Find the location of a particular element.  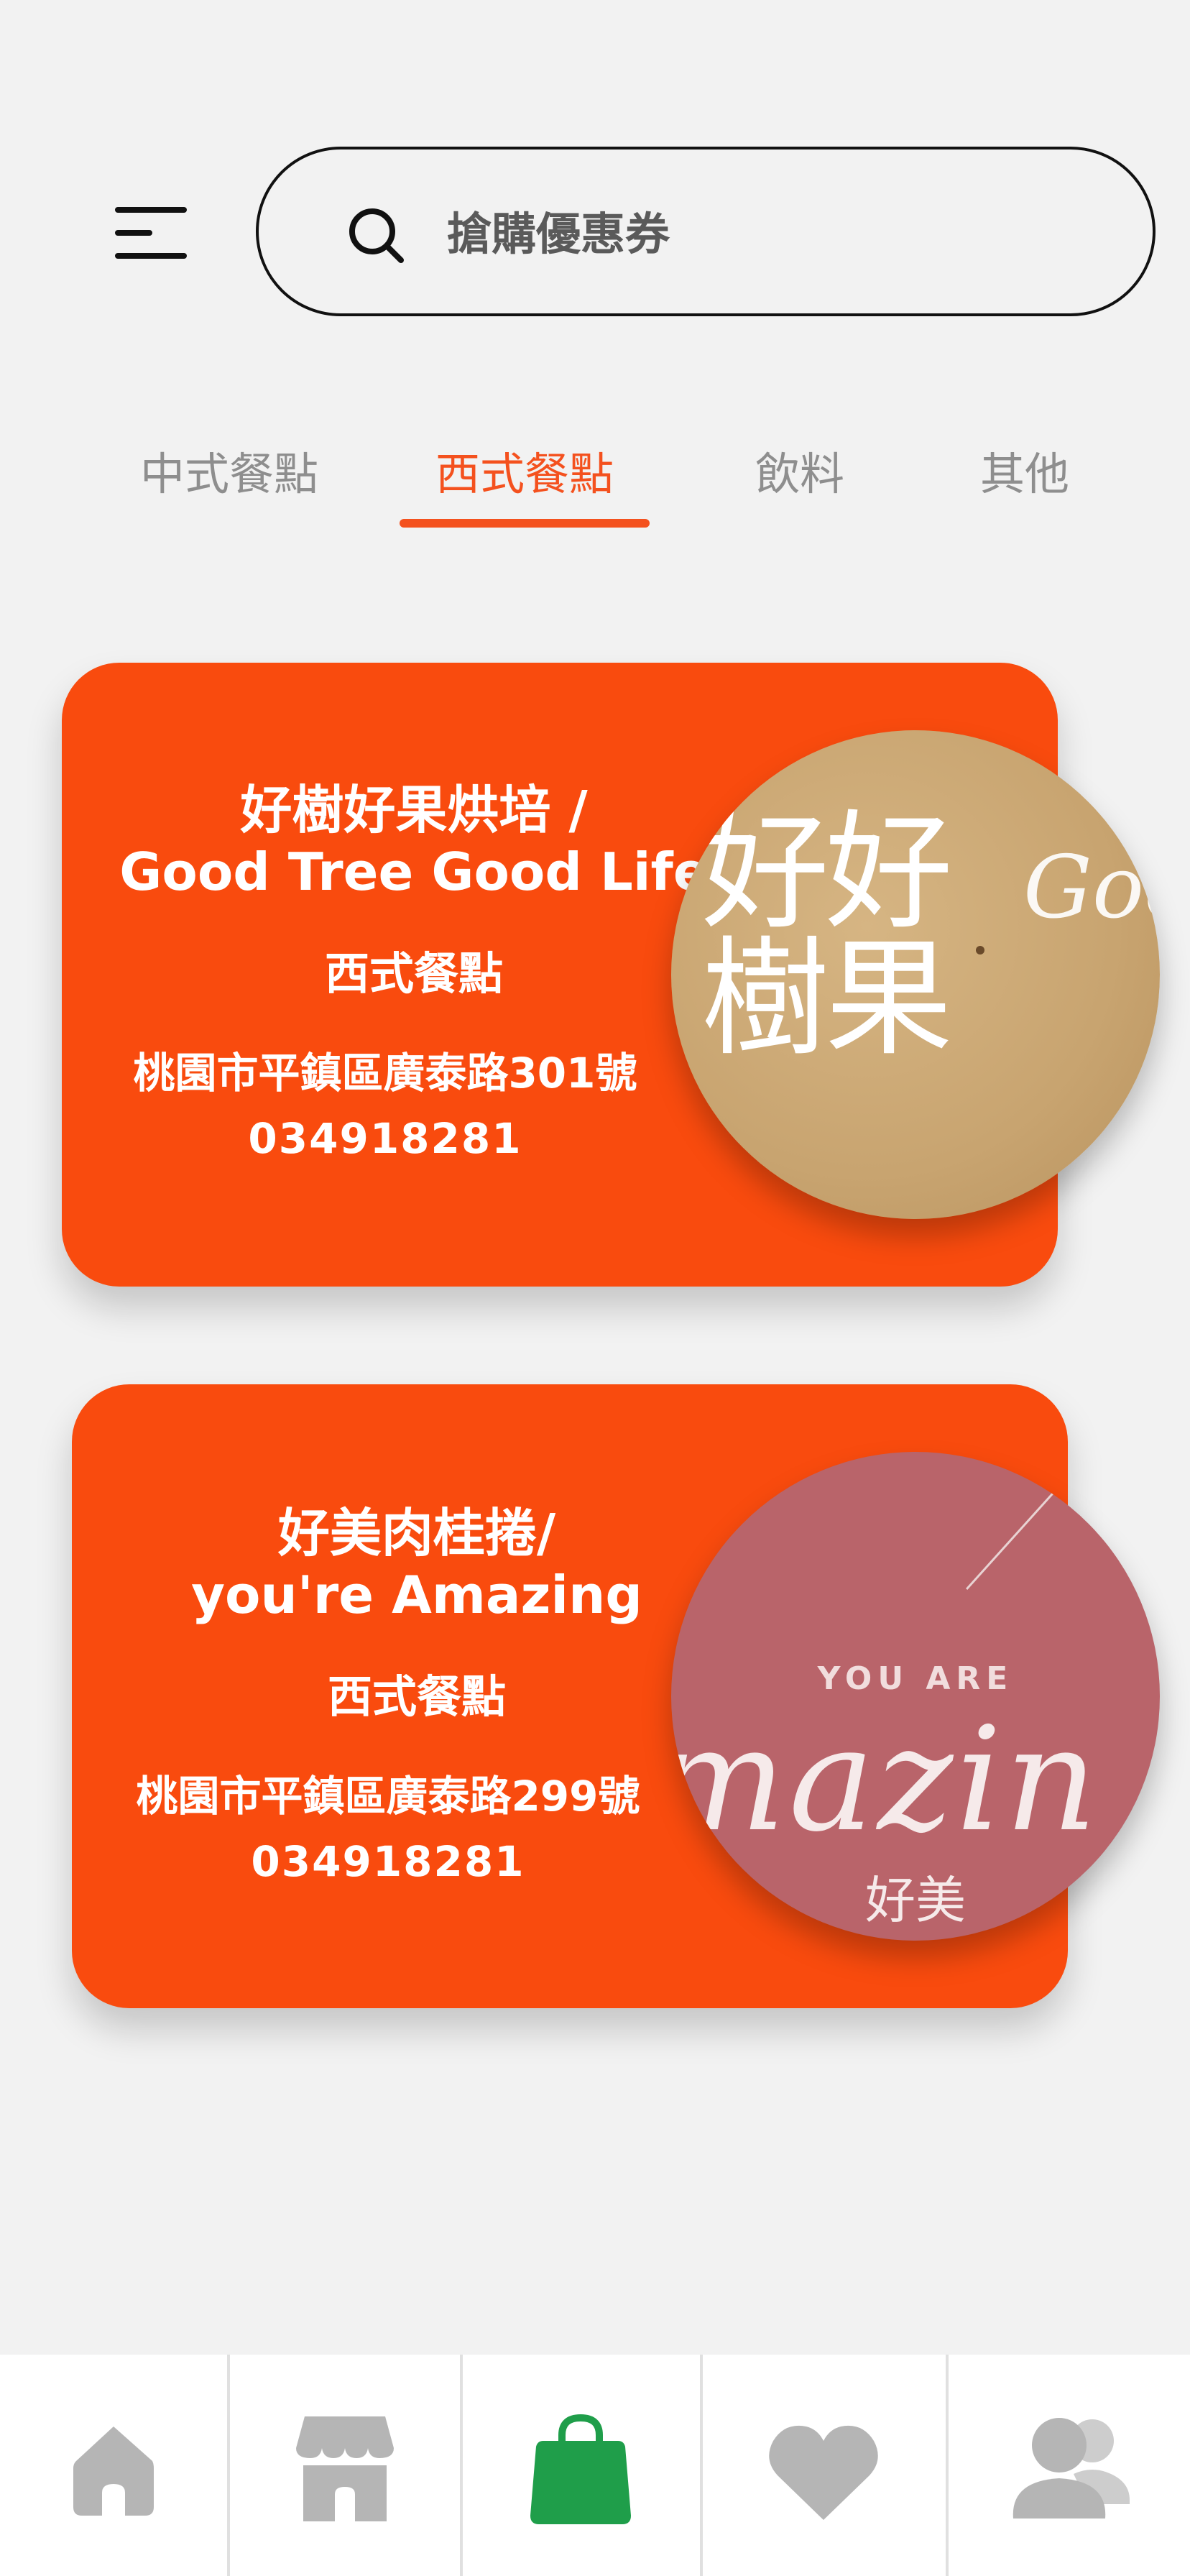

you-are-amazing-logo: YOU ARE mazin 好美 is located at coordinates (915, 1696).